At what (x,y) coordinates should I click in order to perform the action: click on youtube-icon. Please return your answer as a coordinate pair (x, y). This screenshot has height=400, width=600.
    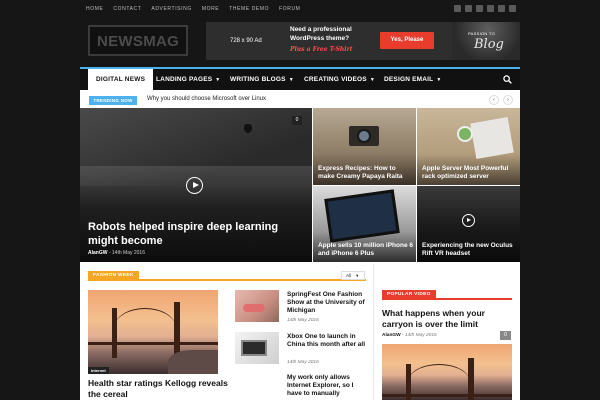
    Looking at the image, I should click on (501, 8).